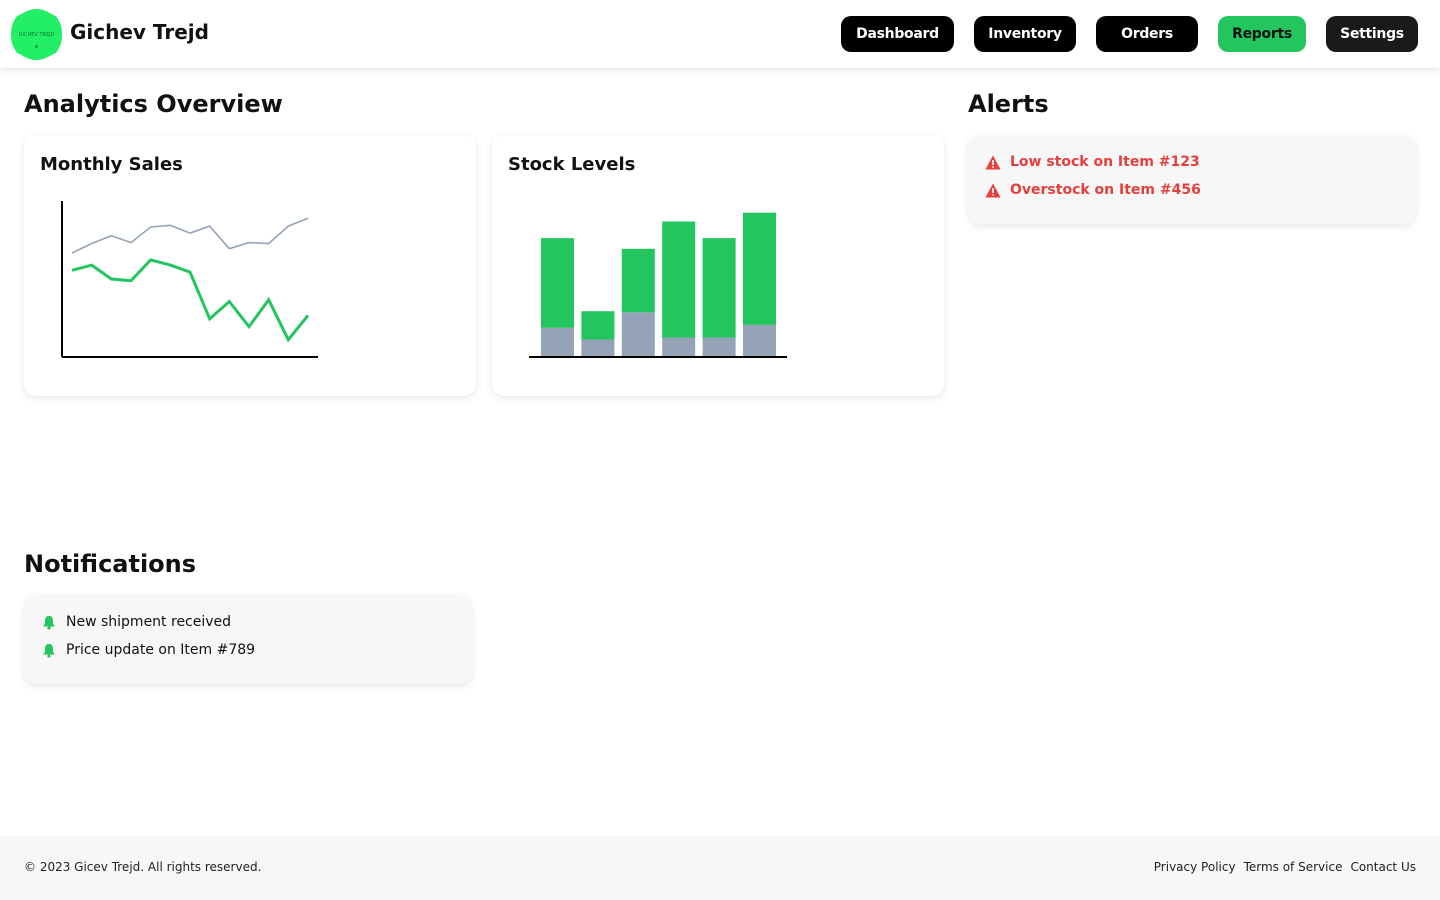 Image resolution: width=1440 pixels, height=900 pixels. What do you see at coordinates (1372, 34) in the screenshot?
I see `nav-settings-button: Settings` at bounding box center [1372, 34].